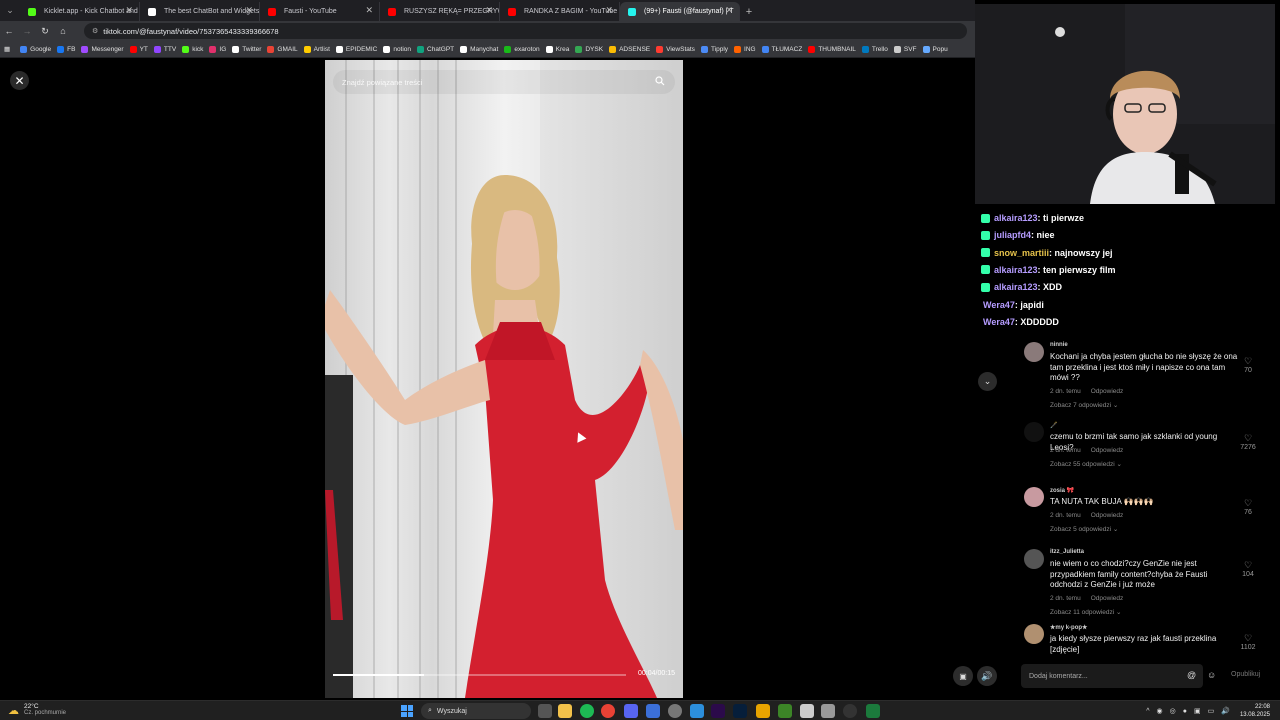  What do you see at coordinates (1191, 675) in the screenshot?
I see `mention-icon: @` at bounding box center [1191, 675].